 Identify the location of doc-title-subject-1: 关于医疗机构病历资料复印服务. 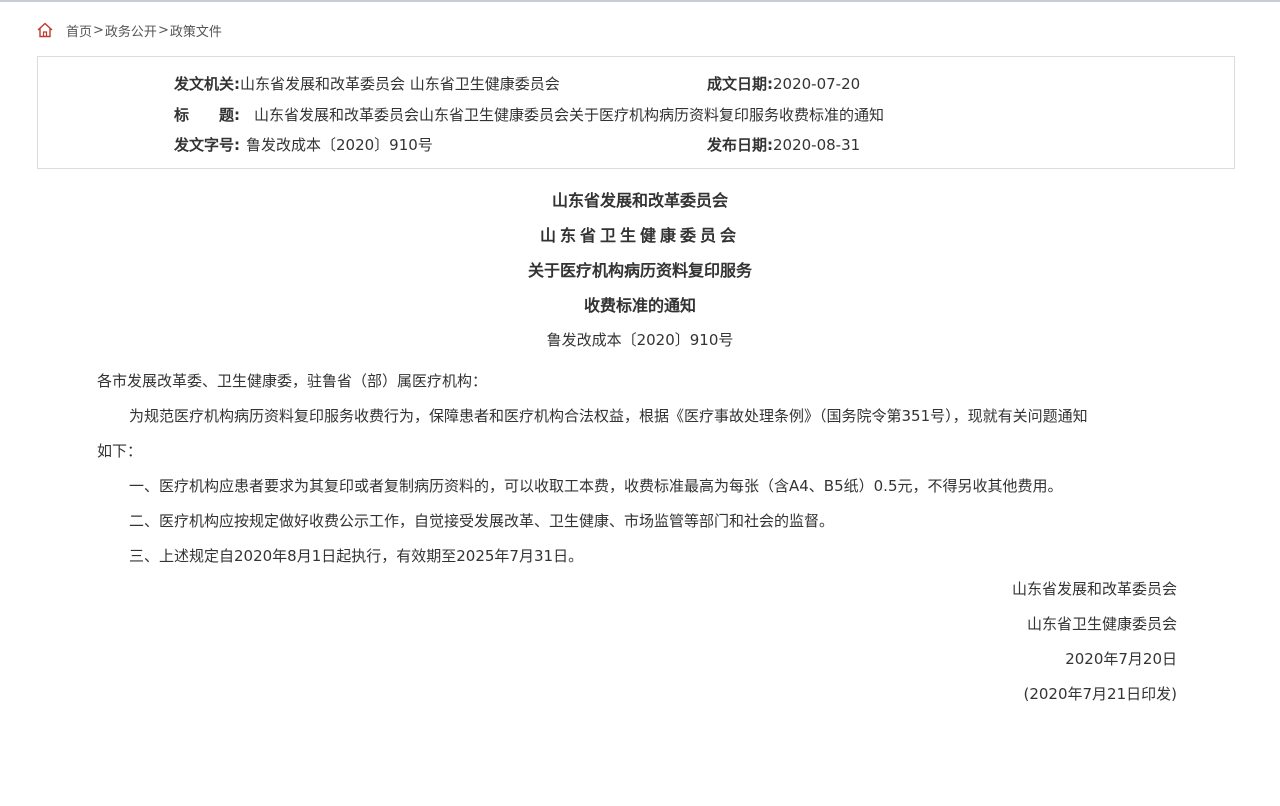
(639, 270).